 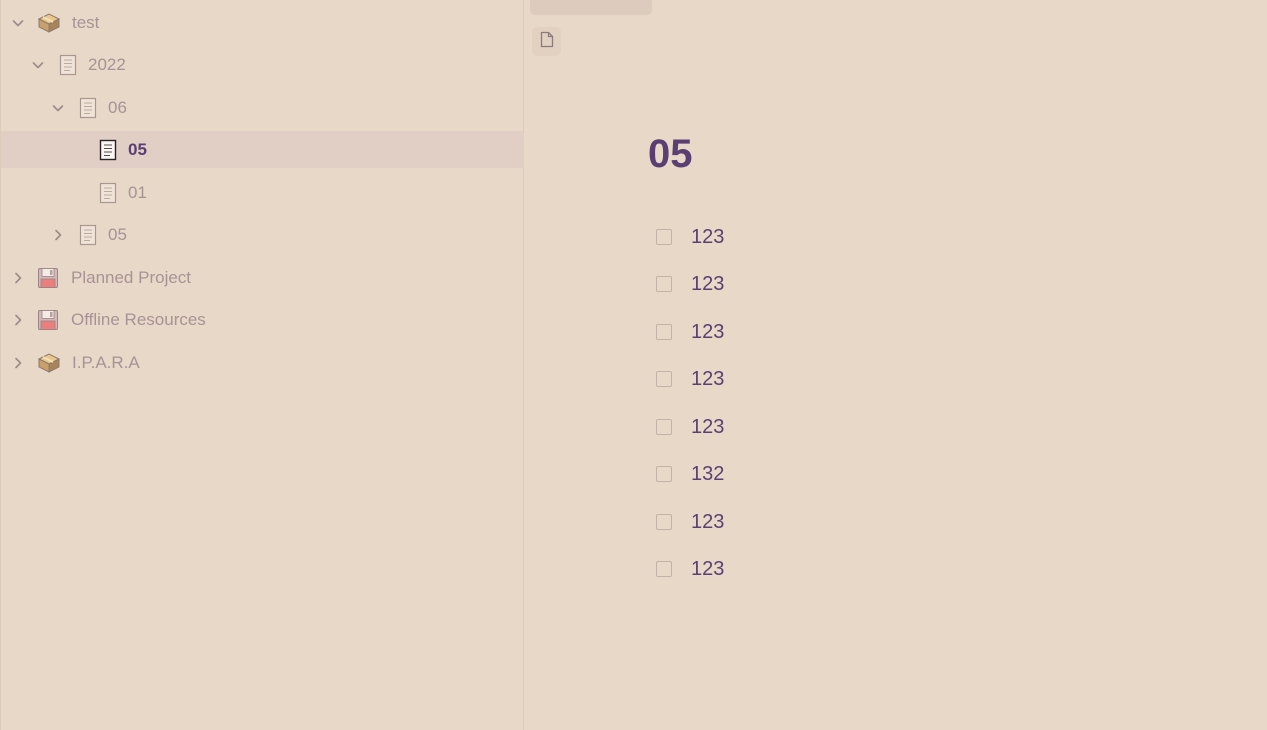 What do you see at coordinates (670, 154) in the screenshot?
I see `page-title: 05` at bounding box center [670, 154].